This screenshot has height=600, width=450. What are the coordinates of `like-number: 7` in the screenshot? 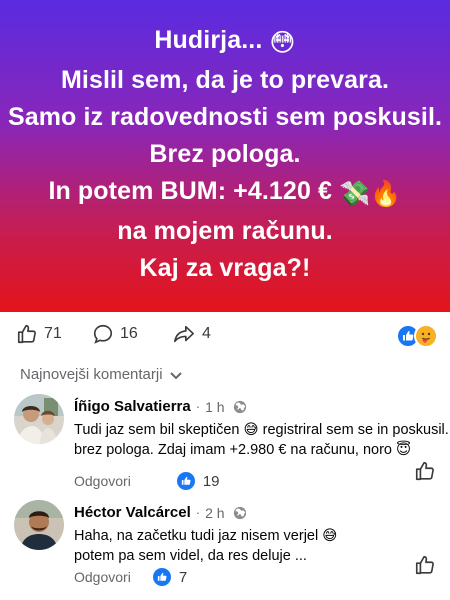 It's located at (183, 577).